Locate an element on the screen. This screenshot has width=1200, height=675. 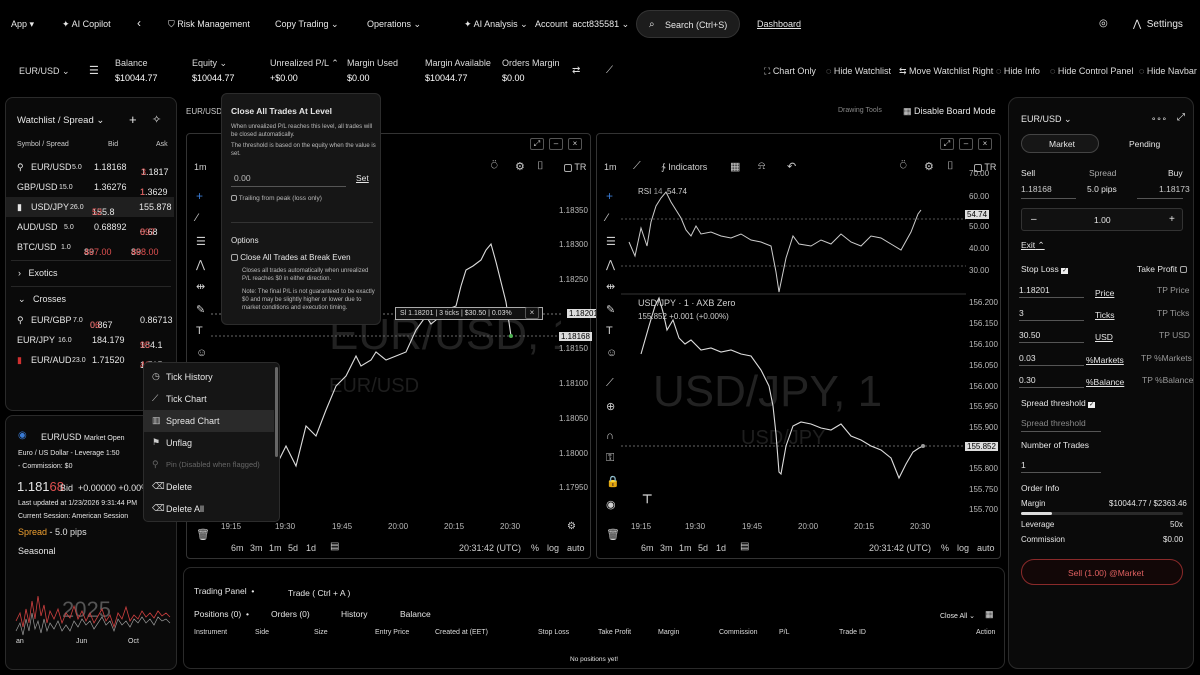
eye-icon: ◉ is located at coordinates (611, 504).